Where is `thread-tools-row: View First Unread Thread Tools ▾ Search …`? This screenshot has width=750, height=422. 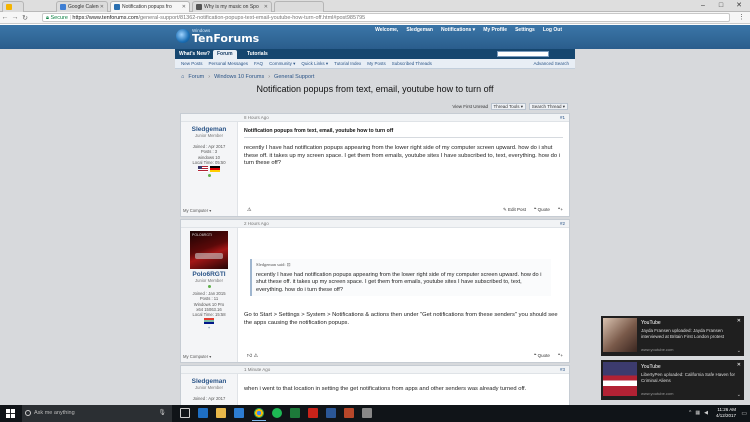
thread-tools-row: View First Unread Thread Tools ▾ Search … is located at coordinates (375, 107).